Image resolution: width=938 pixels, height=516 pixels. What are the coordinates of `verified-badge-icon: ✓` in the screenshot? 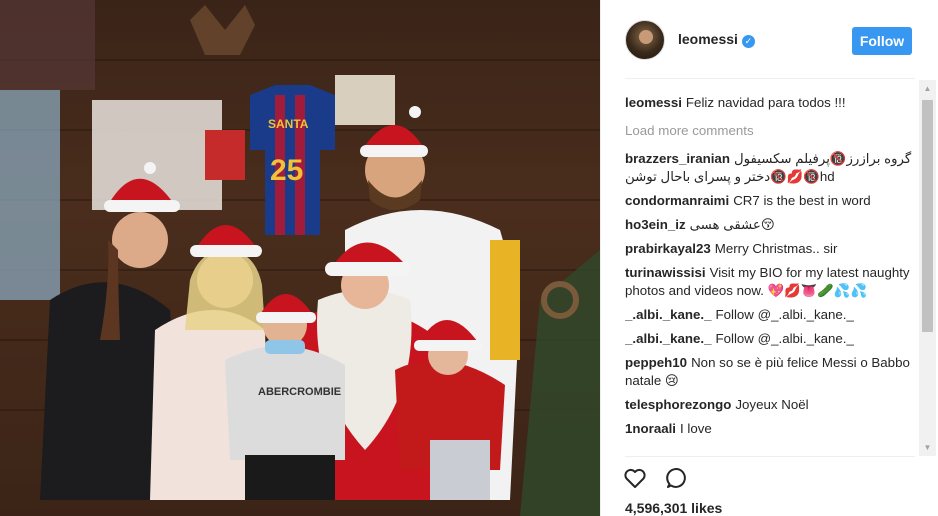 It's located at (748, 41).